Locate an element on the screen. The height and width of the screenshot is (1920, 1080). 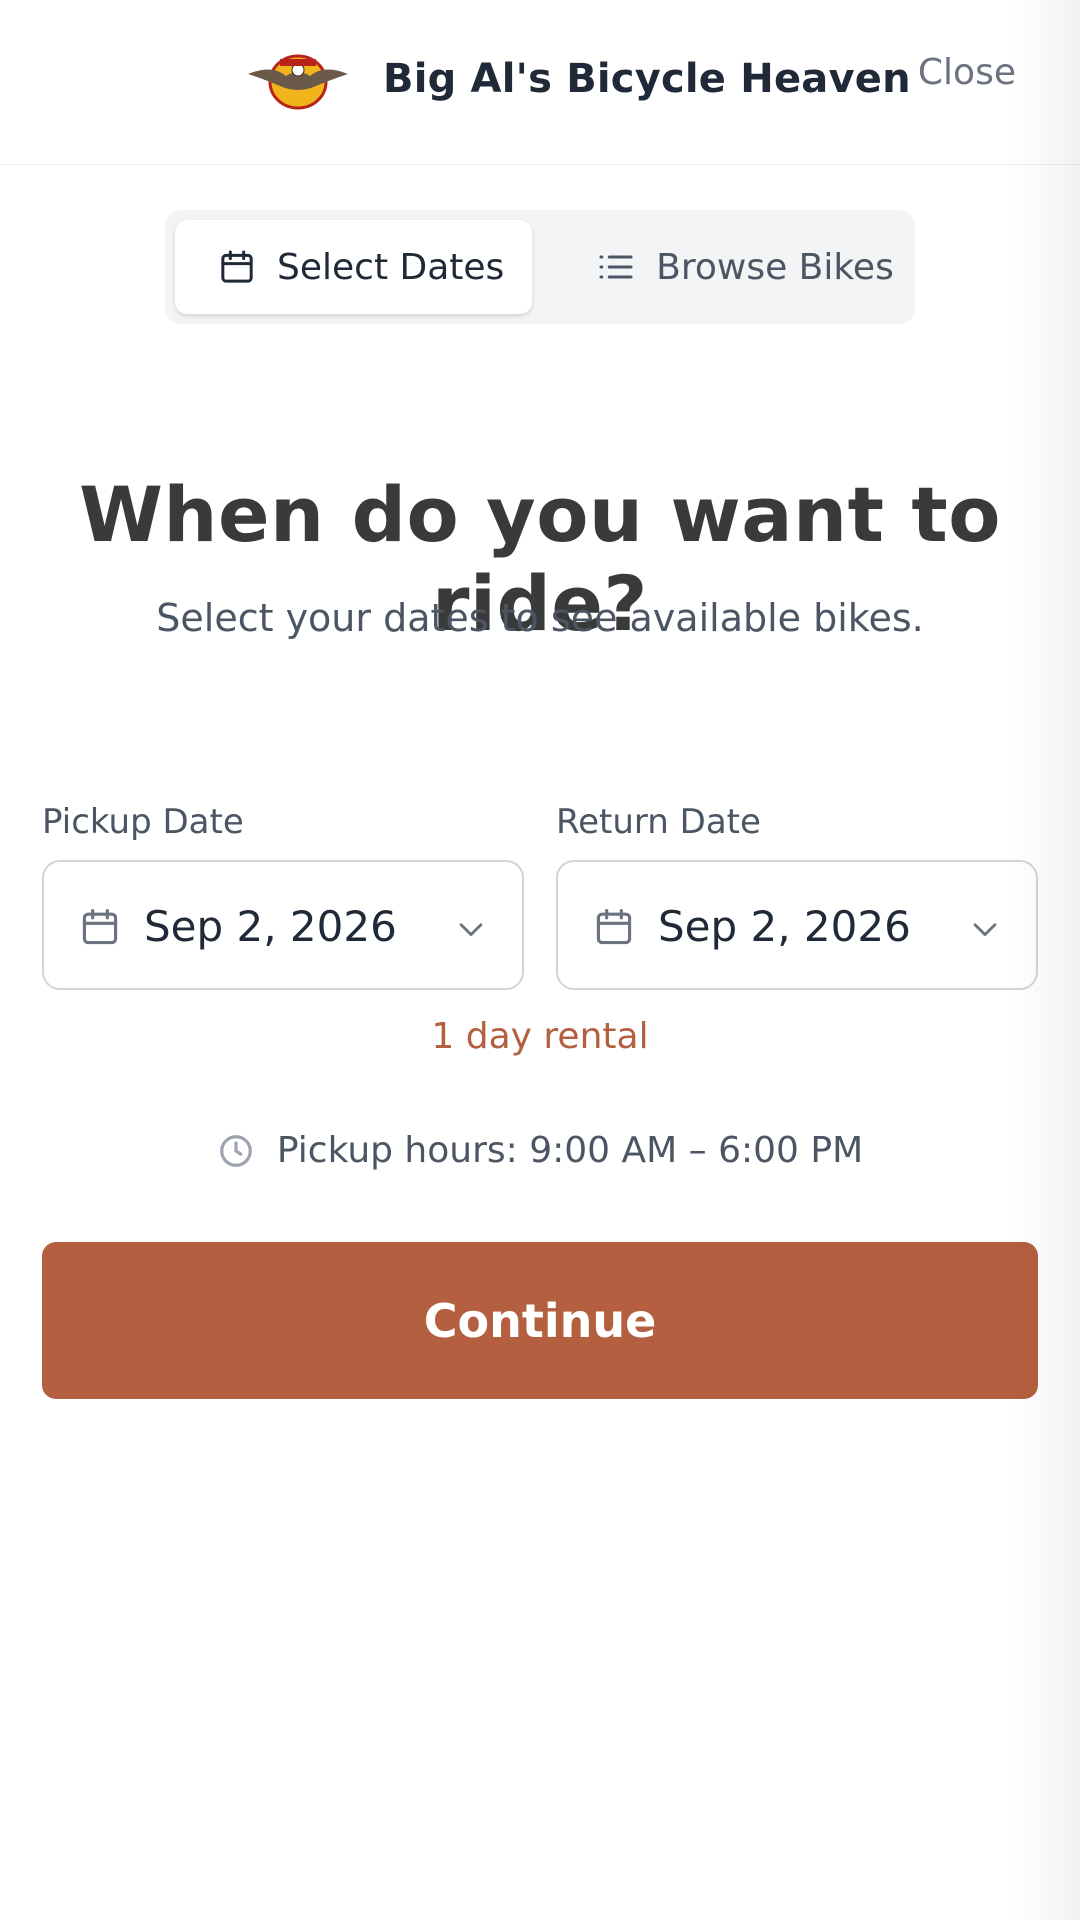
pickup-date-label: Pickup Date is located at coordinates (143, 822).